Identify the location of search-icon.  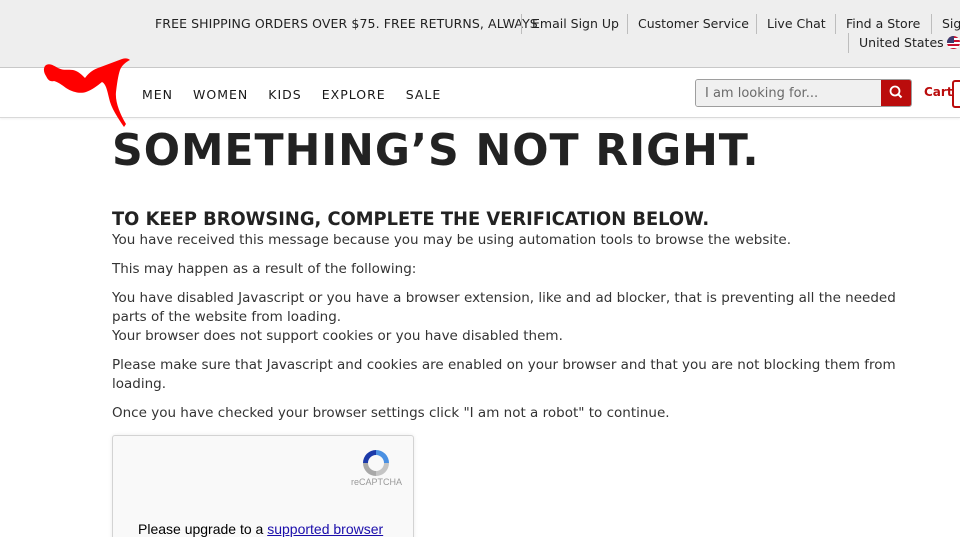
(896, 92).